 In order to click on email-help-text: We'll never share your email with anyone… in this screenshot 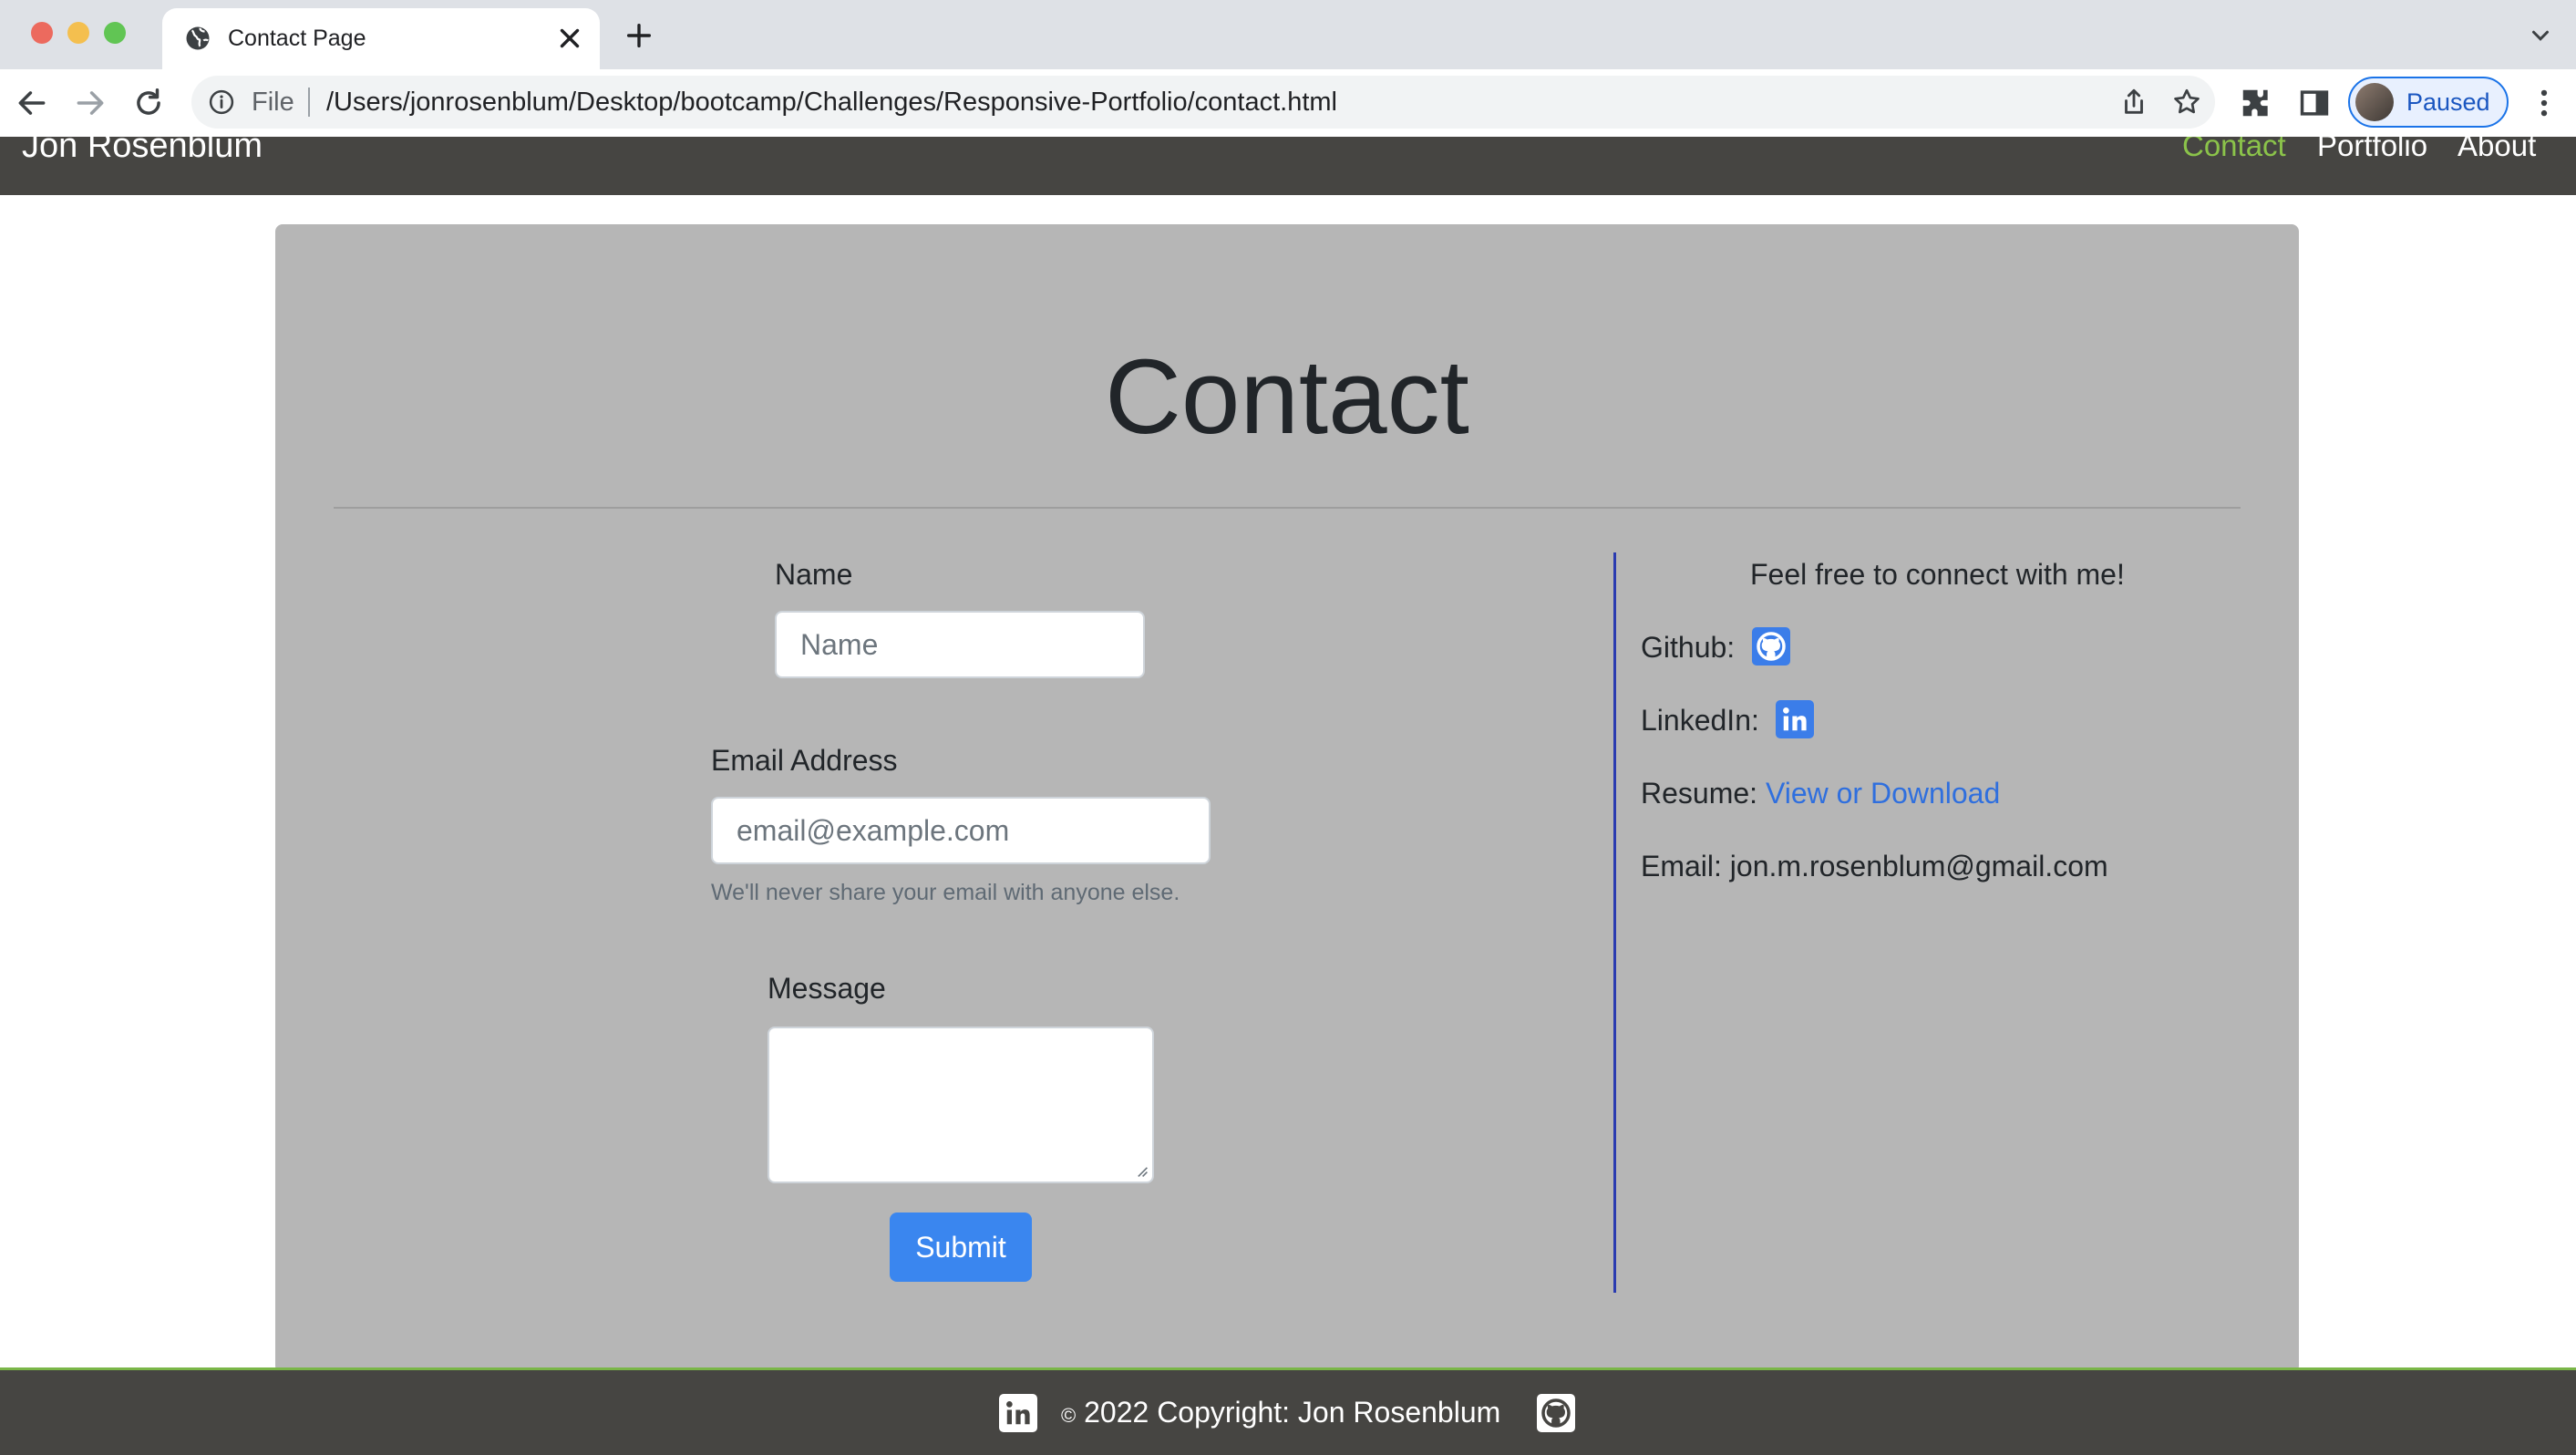, I will do `click(945, 893)`.